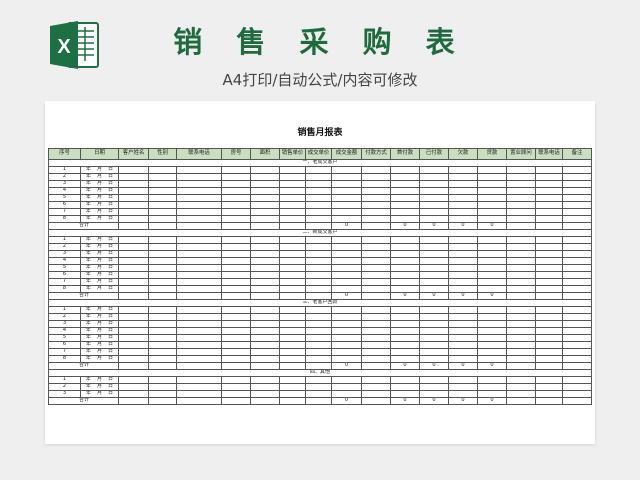  Describe the element at coordinates (64, 184) in the screenshot. I see `row-number: 3` at that location.